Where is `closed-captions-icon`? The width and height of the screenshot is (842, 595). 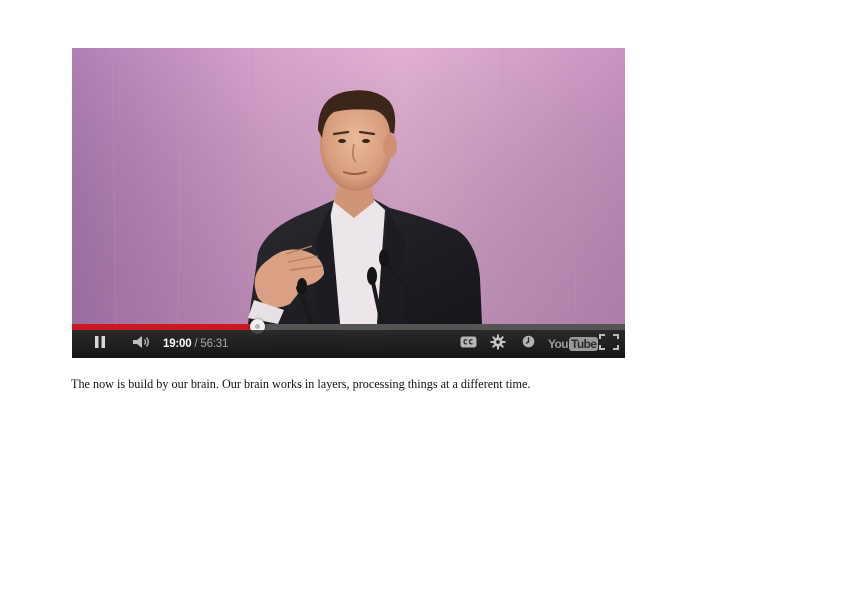
closed-captions-icon is located at coordinates (468, 344).